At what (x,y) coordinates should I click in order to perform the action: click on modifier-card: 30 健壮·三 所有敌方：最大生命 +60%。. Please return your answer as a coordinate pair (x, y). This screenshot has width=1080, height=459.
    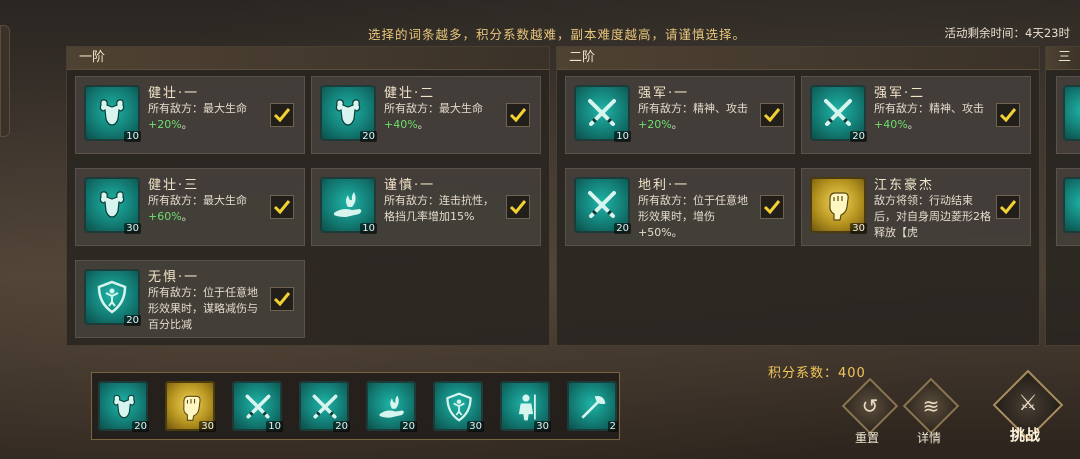
    Looking at the image, I should click on (190, 207).